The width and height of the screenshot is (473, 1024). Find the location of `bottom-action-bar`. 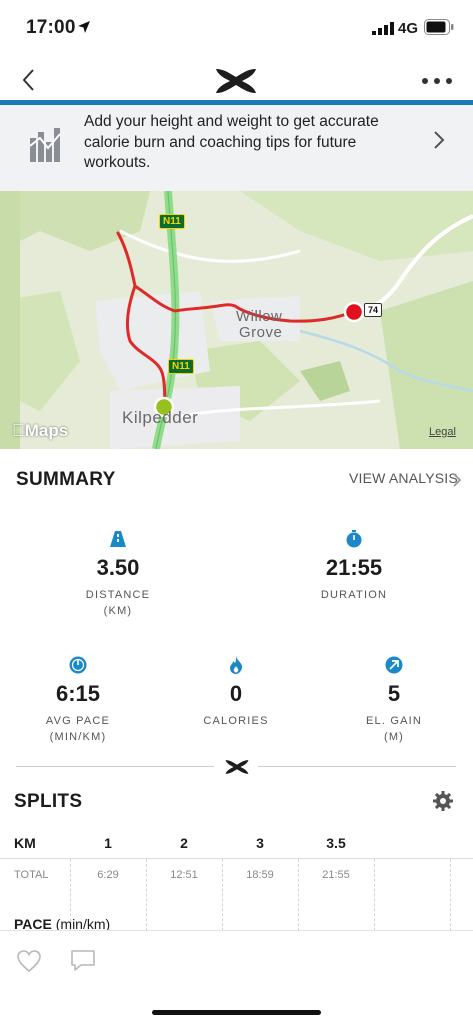

bottom-action-bar is located at coordinates (236, 977).